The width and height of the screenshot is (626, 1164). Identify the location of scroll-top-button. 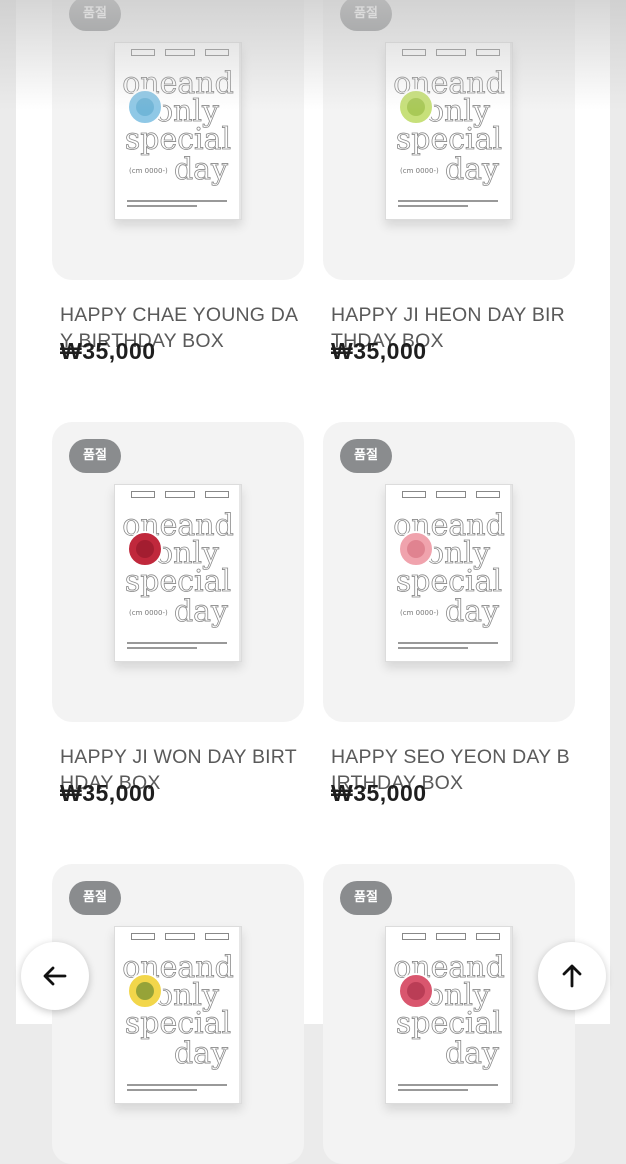
(572, 976).